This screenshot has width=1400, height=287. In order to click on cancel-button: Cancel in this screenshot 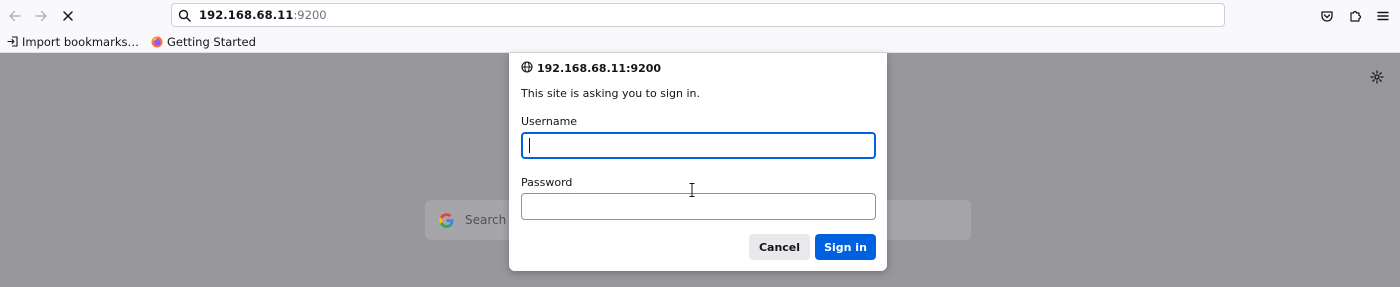, I will do `click(779, 247)`.